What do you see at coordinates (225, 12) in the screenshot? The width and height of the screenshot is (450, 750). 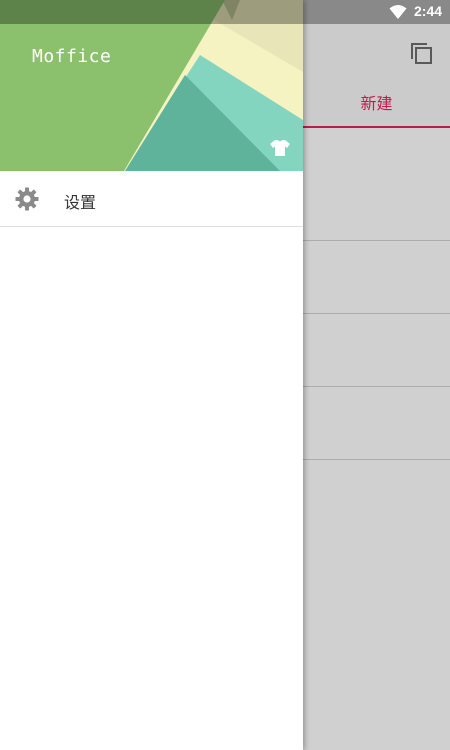 I see `status-bar: 2:44` at bounding box center [225, 12].